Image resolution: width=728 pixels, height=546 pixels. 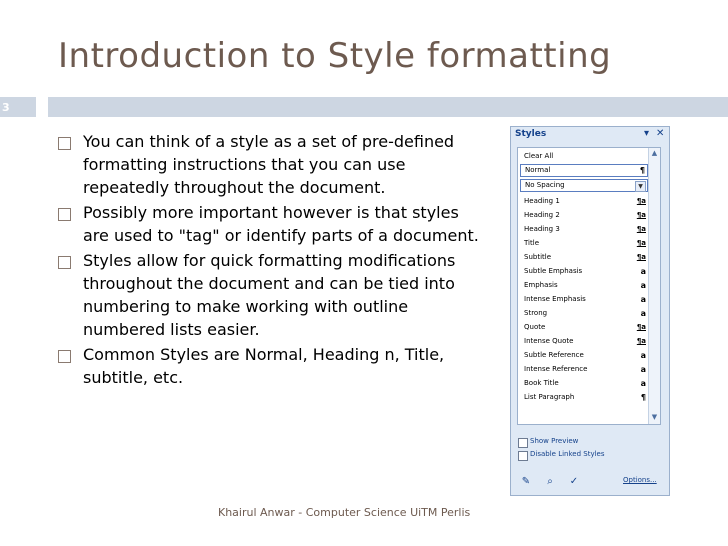 What do you see at coordinates (584, 185) in the screenshot?
I see `style-item-no-spacing: No Spacing ▼` at bounding box center [584, 185].